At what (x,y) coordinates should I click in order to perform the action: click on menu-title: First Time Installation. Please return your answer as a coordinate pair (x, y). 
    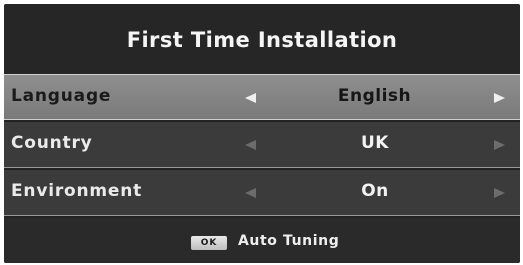
    Looking at the image, I should click on (262, 40).